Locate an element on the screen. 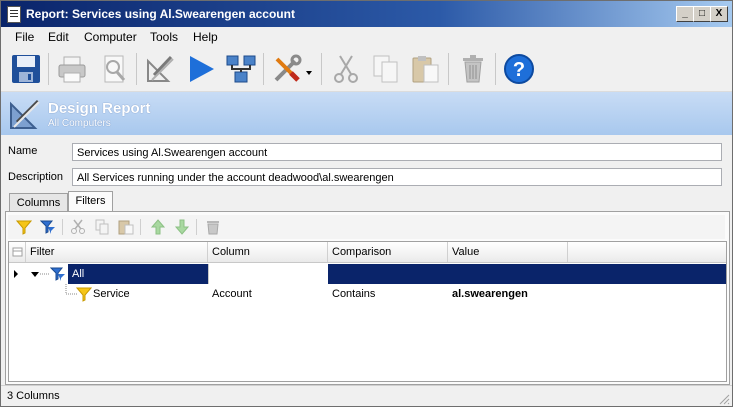 This screenshot has width=733, height=407. move-down-arrow-icon is located at coordinates (182, 227).